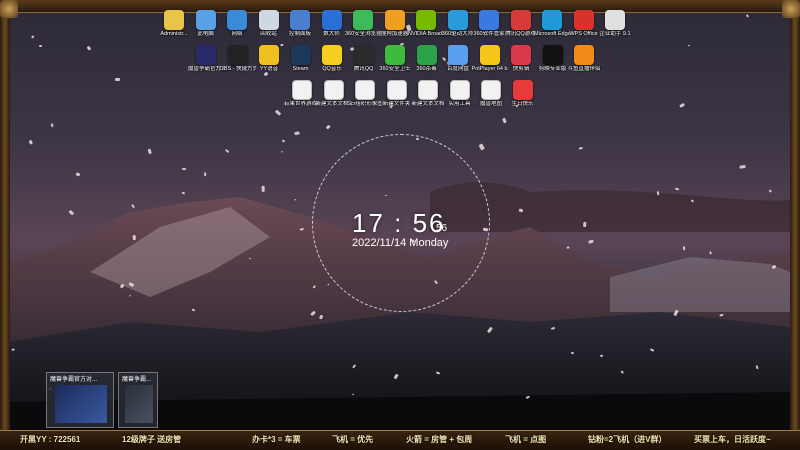  I want to click on steam-icon, so click(300, 55).